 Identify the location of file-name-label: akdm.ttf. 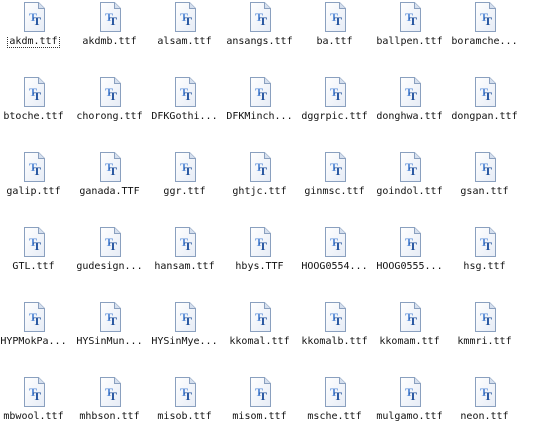
(35, 42).